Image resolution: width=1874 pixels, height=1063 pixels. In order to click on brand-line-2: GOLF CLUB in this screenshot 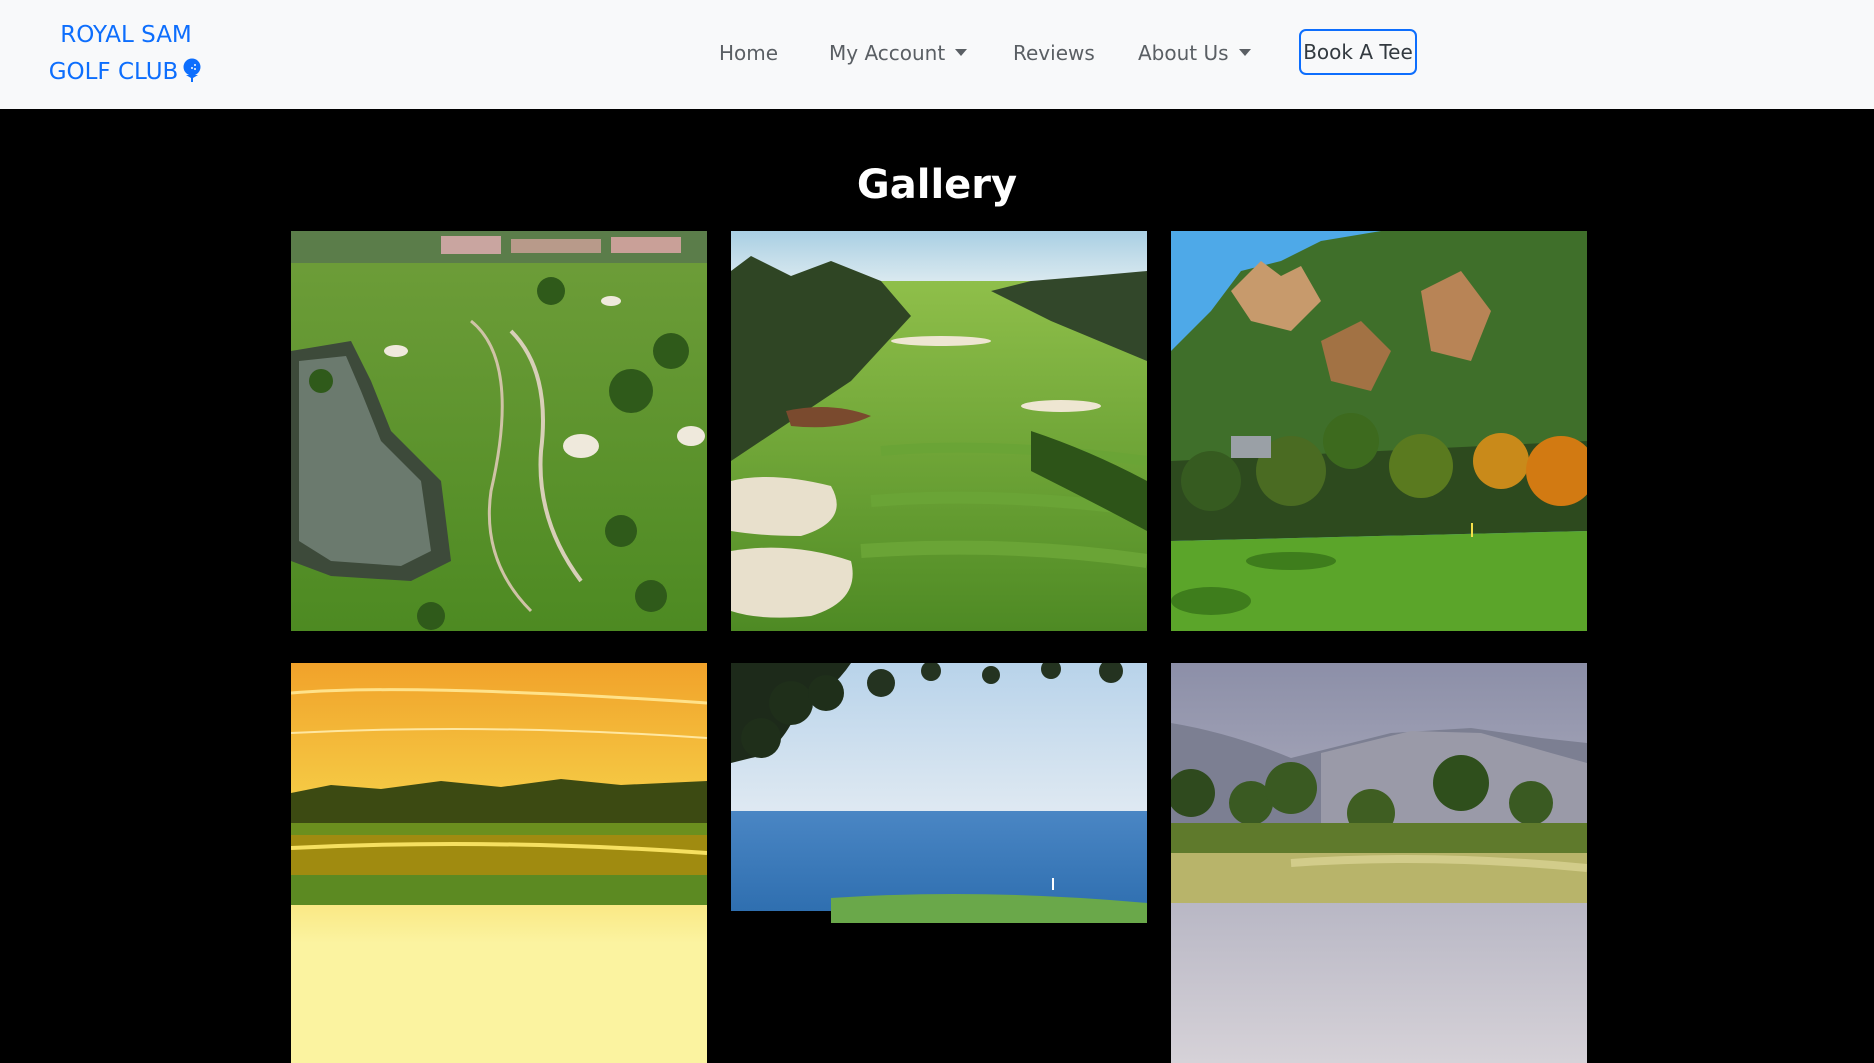, I will do `click(113, 72)`.